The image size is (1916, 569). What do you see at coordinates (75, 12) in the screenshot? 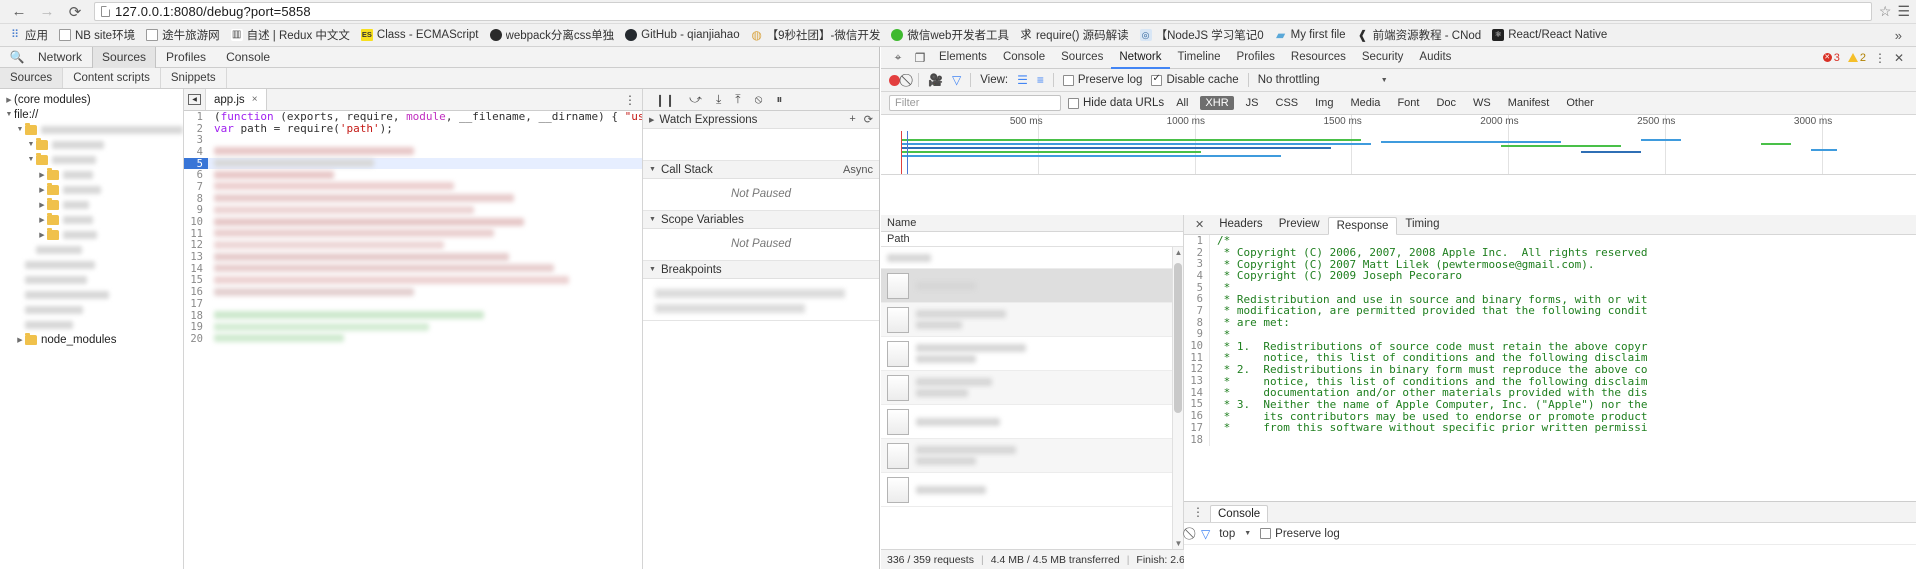
I see `reload-icon: ⟳` at bounding box center [75, 12].